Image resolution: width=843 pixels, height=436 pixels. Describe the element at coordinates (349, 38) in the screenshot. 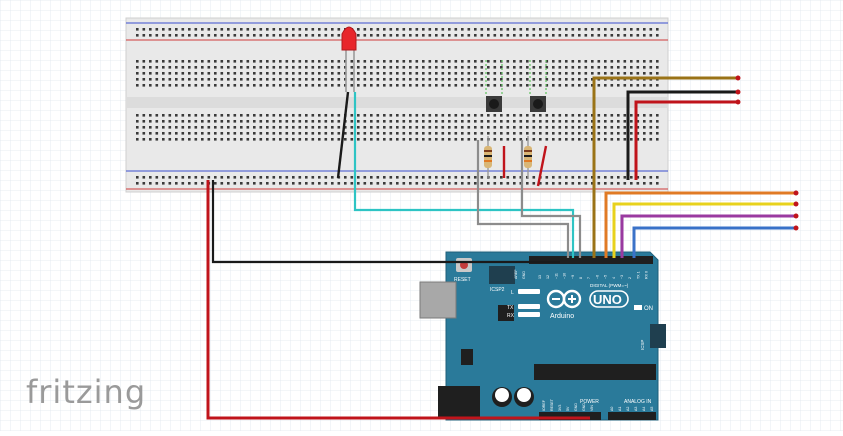

I see `red-led` at that location.